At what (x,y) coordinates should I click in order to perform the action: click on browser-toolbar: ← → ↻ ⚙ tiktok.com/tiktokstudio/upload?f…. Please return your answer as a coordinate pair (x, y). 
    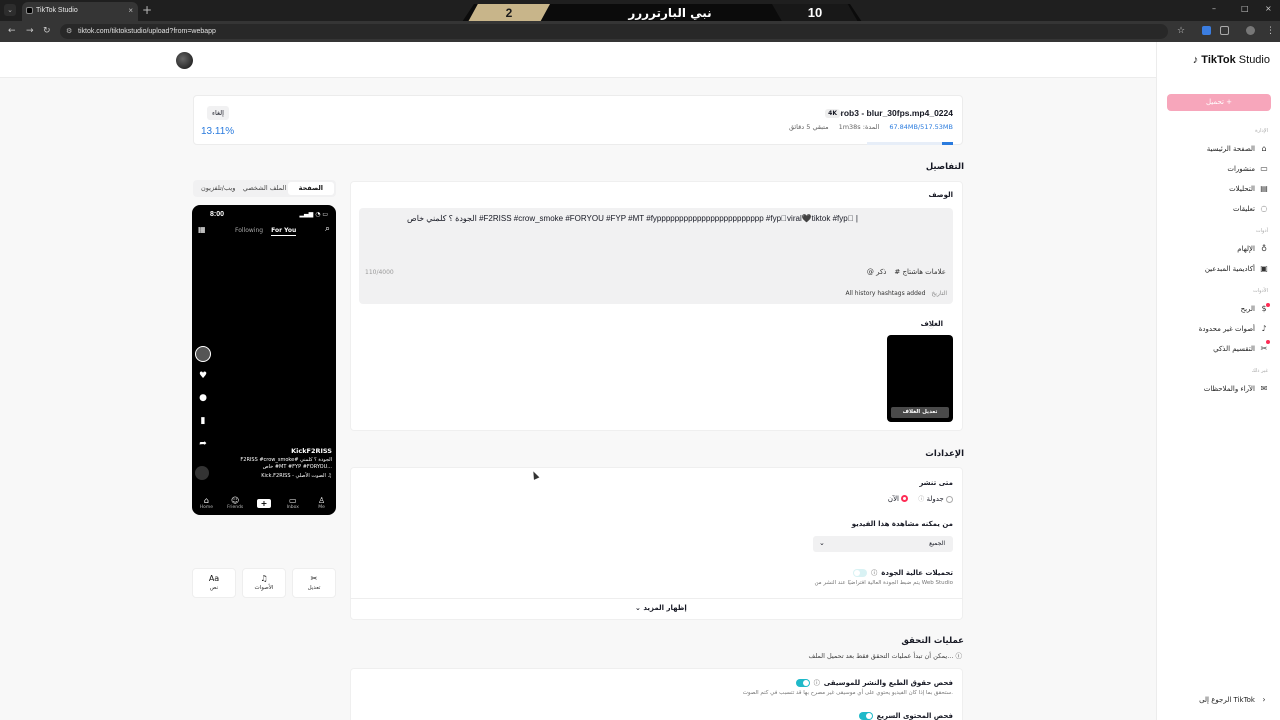
    Looking at the image, I should click on (640, 31).